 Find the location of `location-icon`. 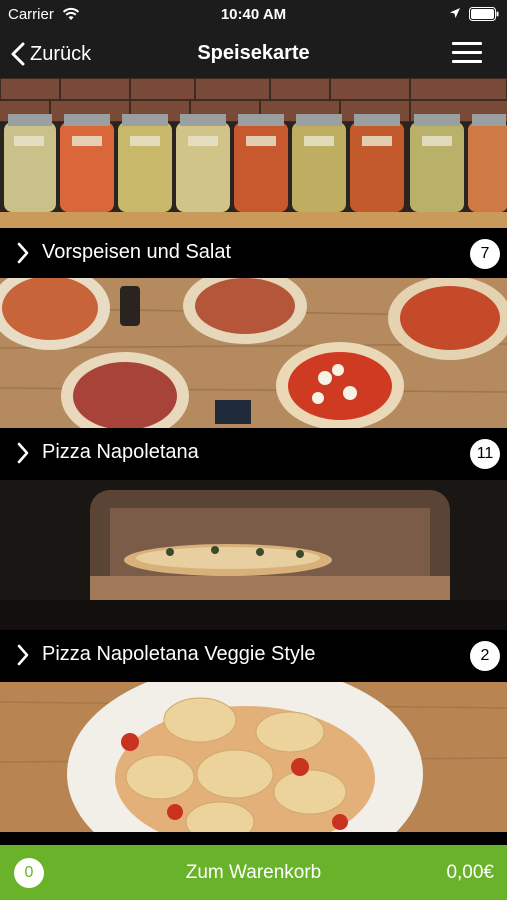

location-icon is located at coordinates (455, 13).